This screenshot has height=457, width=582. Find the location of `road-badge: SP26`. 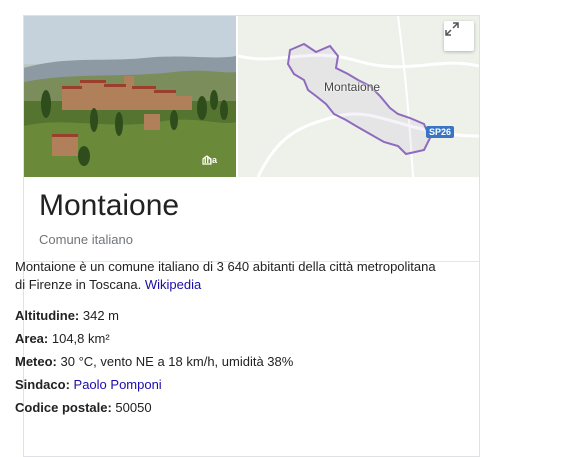

road-badge: SP26 is located at coordinates (440, 132).